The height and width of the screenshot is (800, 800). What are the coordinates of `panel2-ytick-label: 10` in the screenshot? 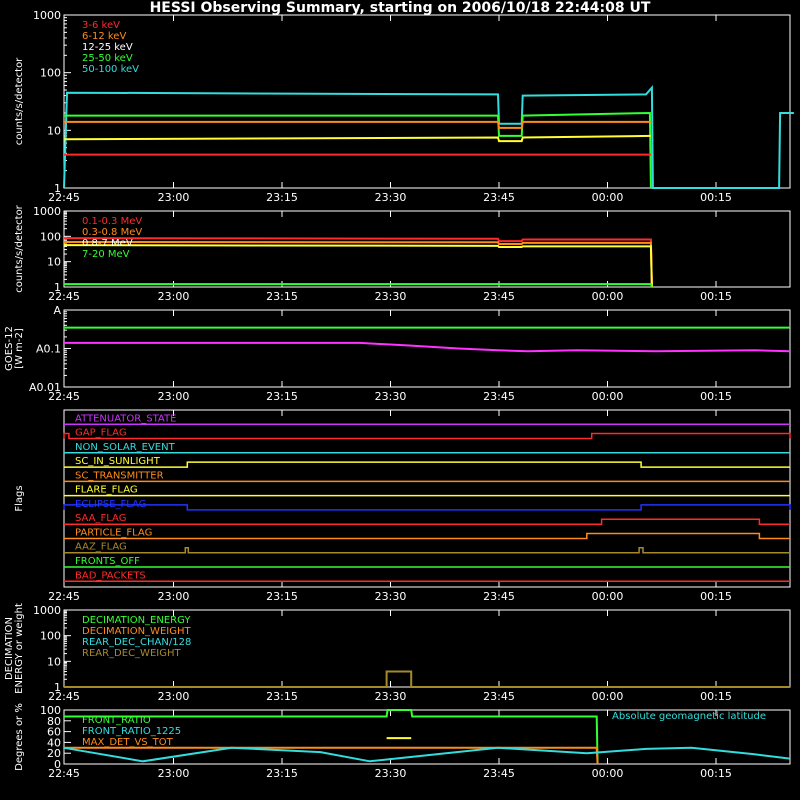 It's located at (54, 262).